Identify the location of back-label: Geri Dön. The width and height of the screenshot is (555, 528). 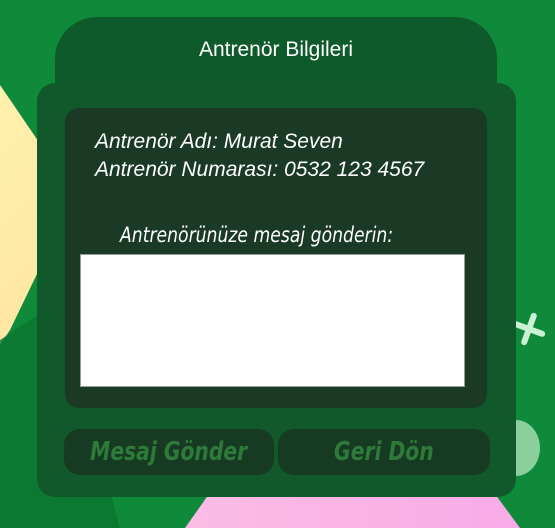
(384, 452).